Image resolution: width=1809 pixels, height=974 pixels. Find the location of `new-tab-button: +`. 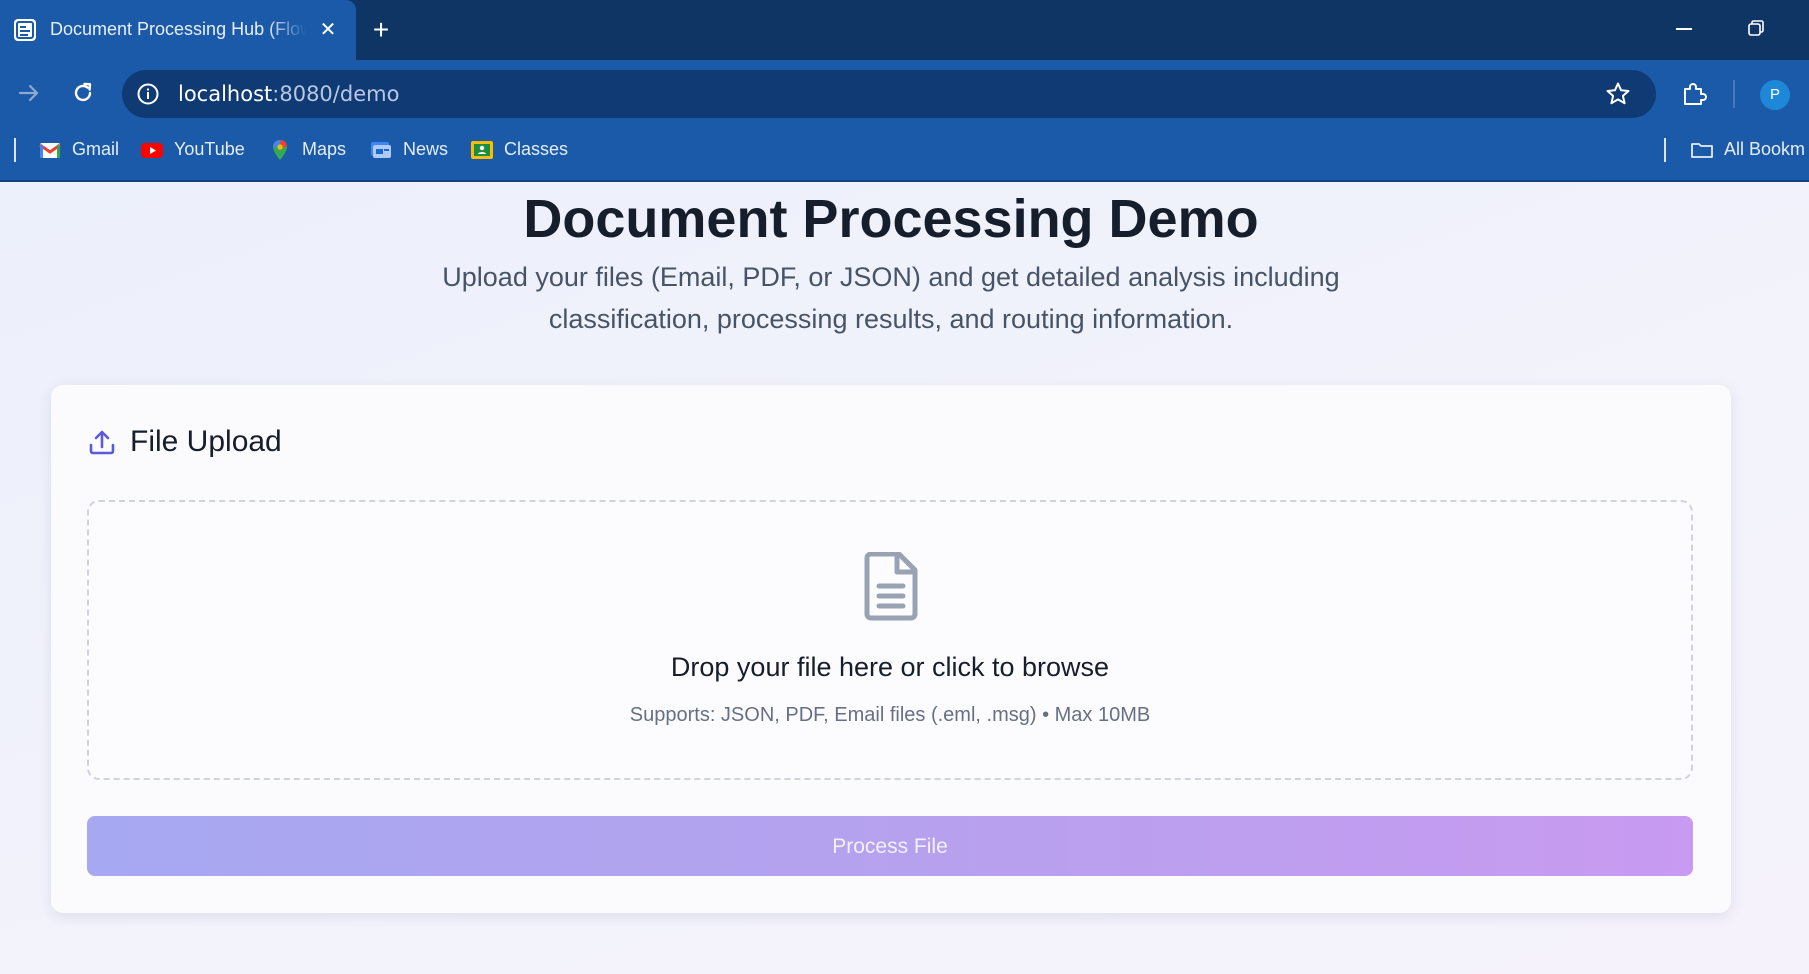

new-tab-button: + is located at coordinates (381, 30).